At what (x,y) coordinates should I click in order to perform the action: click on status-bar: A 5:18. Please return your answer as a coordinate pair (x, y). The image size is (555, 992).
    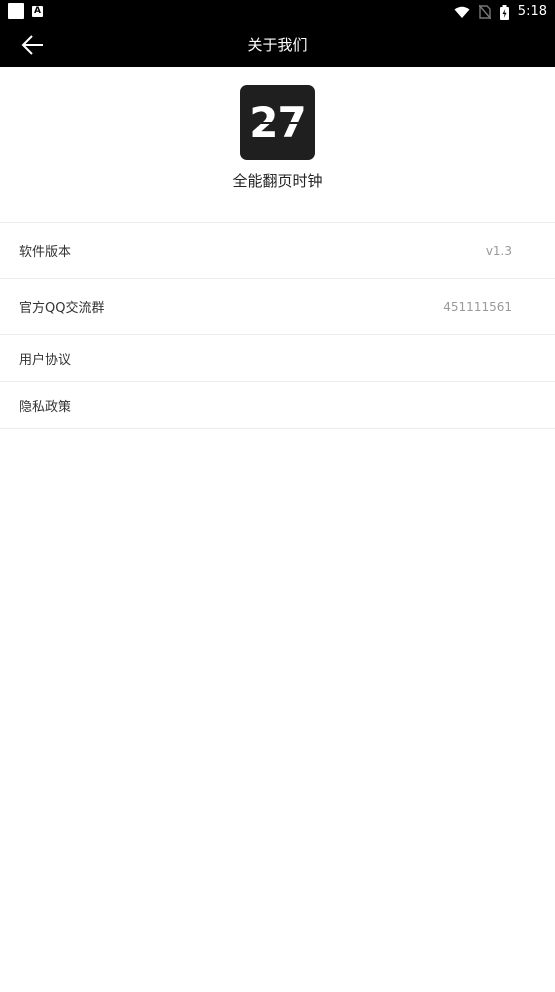
    Looking at the image, I should click on (277, 12).